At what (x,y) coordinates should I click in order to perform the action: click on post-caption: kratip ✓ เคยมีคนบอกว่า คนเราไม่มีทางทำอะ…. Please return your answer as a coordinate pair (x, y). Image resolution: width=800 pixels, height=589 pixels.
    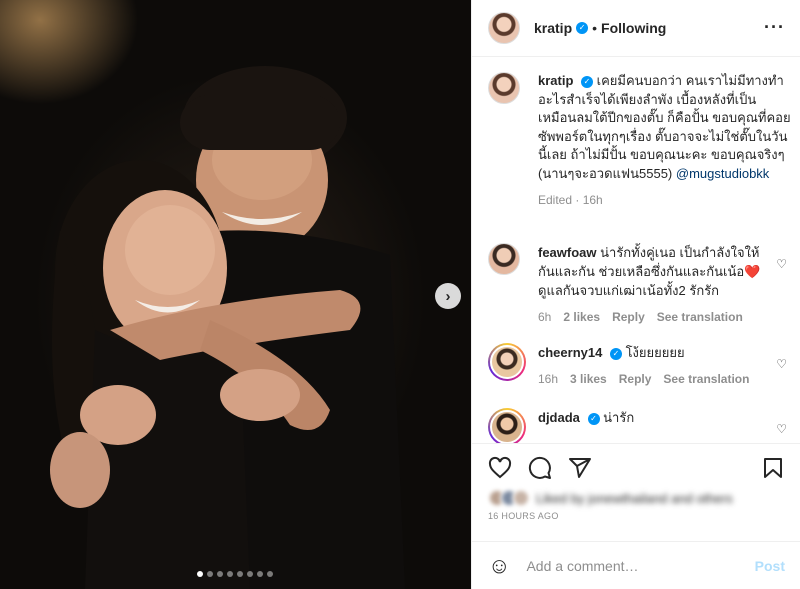
    Looking at the image, I should click on (640, 141).